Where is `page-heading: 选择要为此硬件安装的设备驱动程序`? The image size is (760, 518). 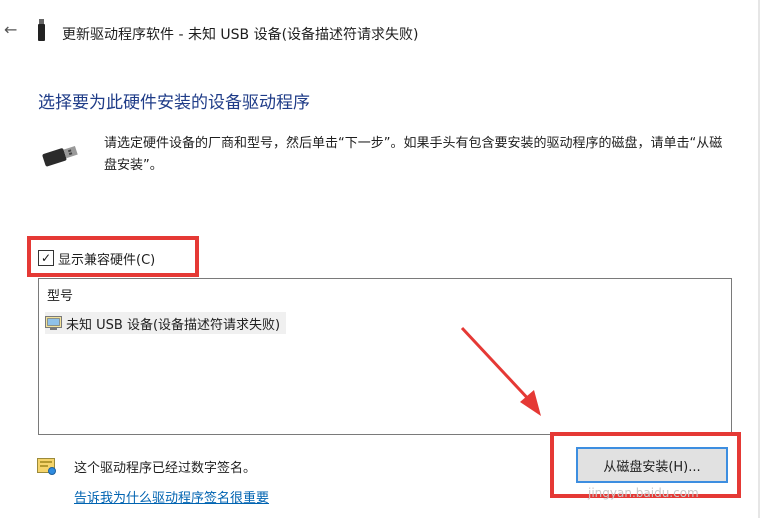
page-heading: 选择要为此硬件安装的设备驱动程序 is located at coordinates (174, 103).